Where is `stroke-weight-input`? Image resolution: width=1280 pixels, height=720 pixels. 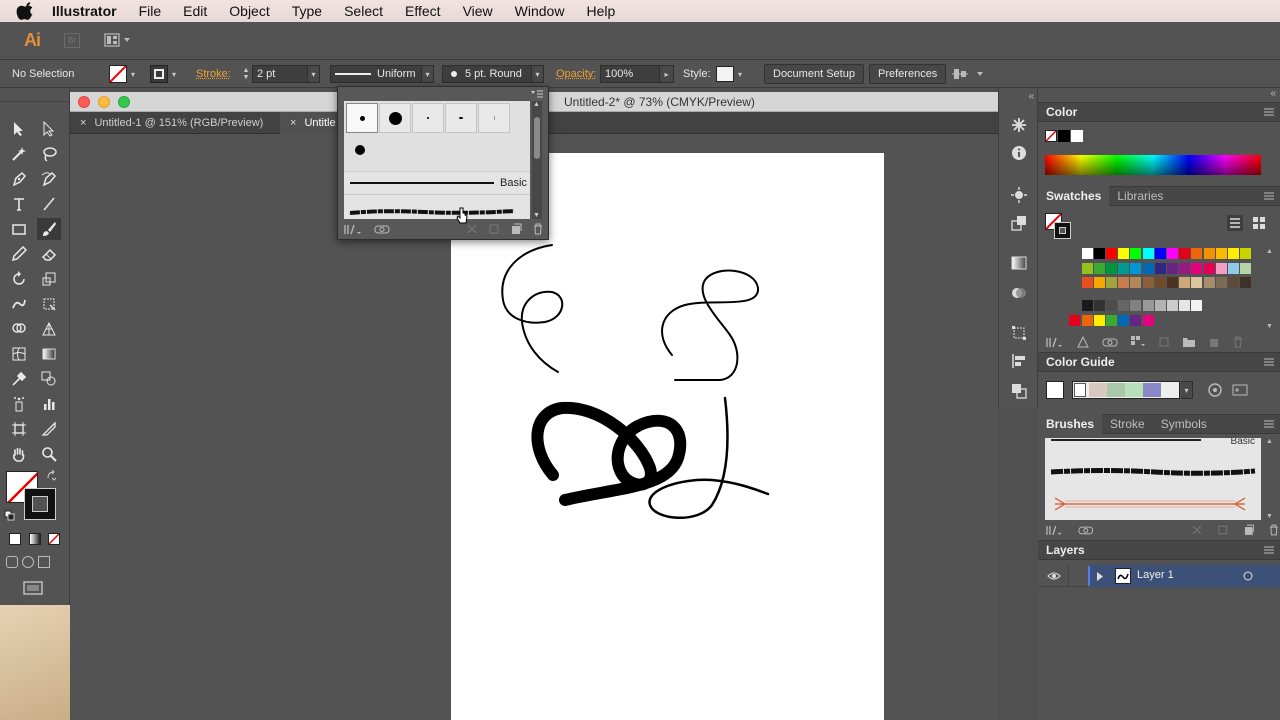
stroke-weight-input is located at coordinates (280, 74).